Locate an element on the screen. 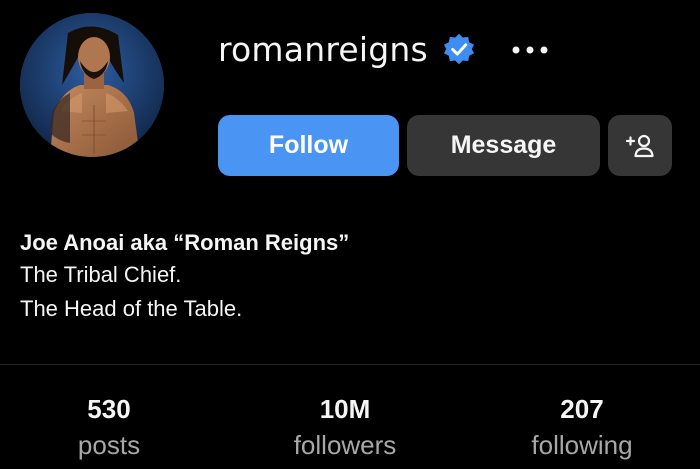 Image resolution: width=700 pixels, height=469 pixels. stat-followers-label: followers is located at coordinates (345, 445).